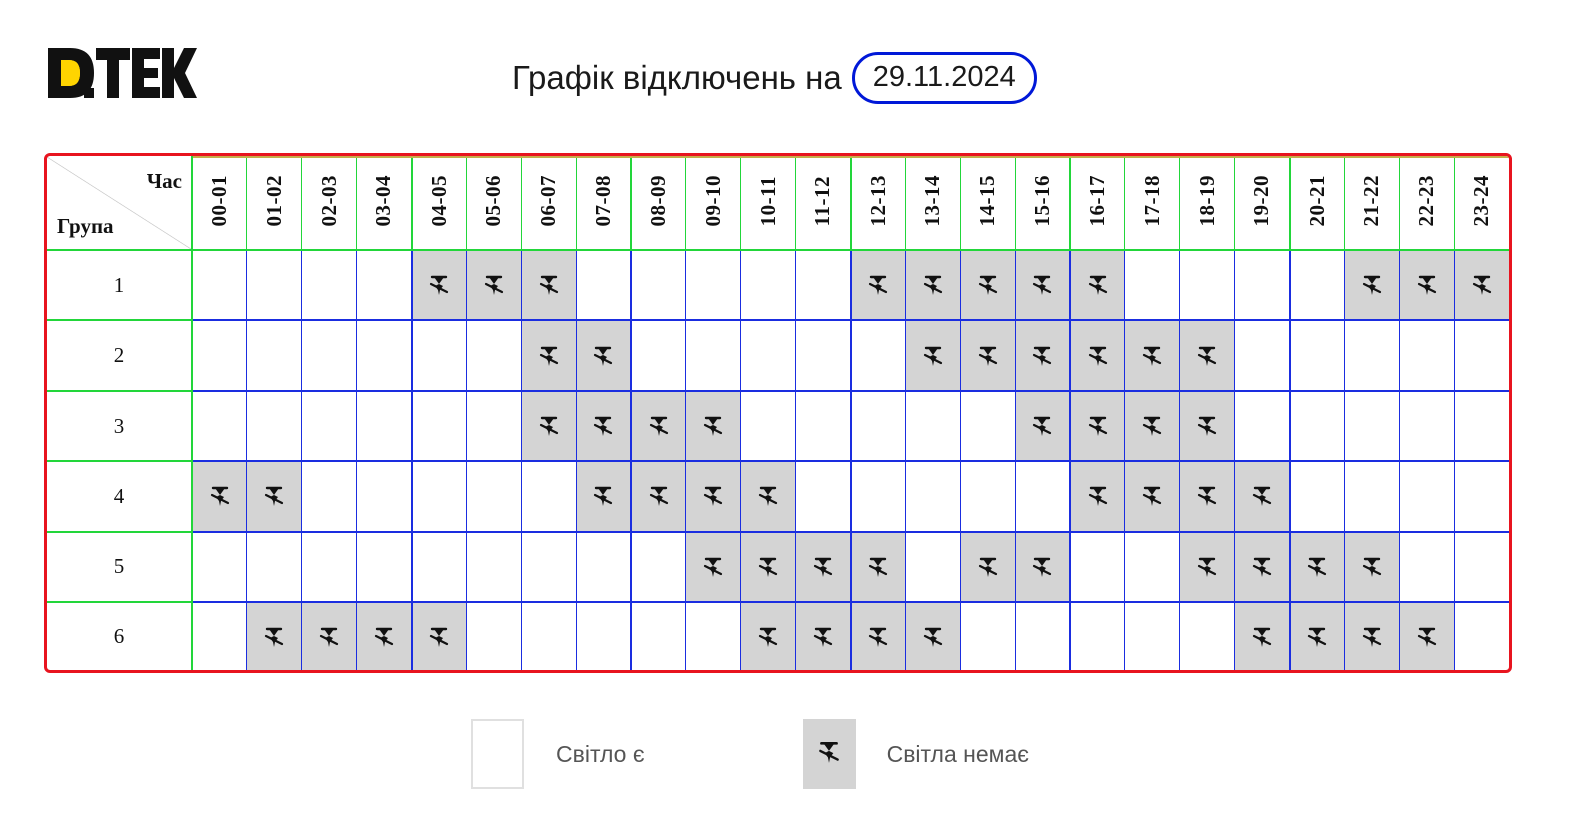 The height and width of the screenshot is (832, 1569). I want to click on hour-header-label: 15-16, so click(1041, 201).